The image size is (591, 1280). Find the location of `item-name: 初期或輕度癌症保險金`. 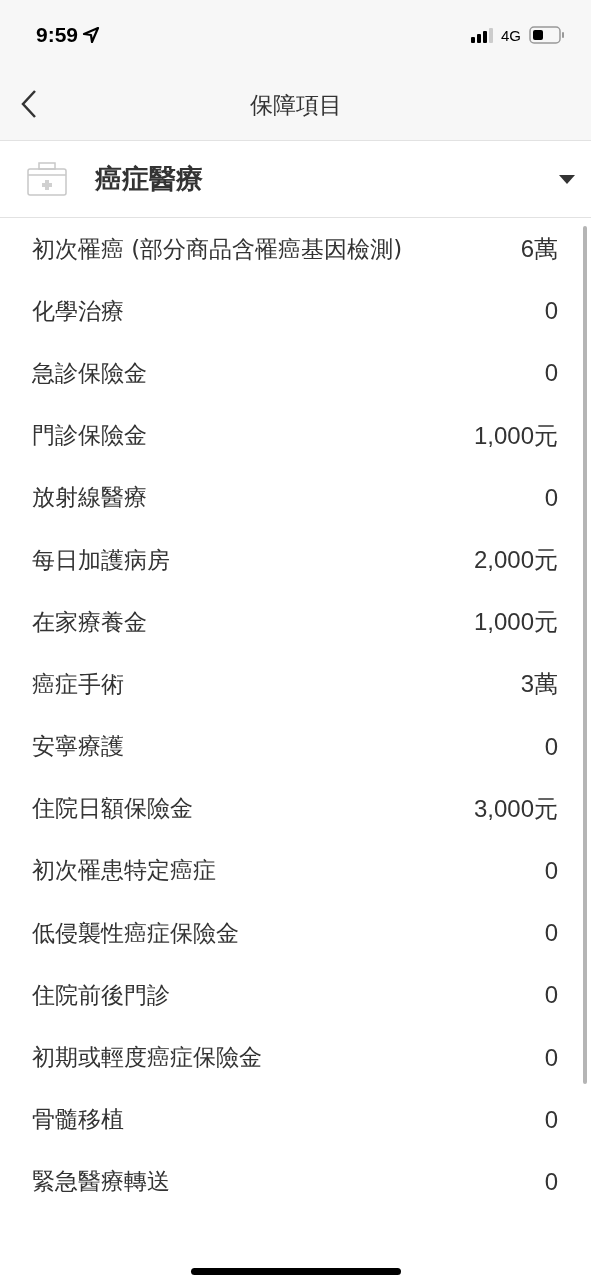

item-name: 初期或輕度癌症保險金 is located at coordinates (147, 1058).